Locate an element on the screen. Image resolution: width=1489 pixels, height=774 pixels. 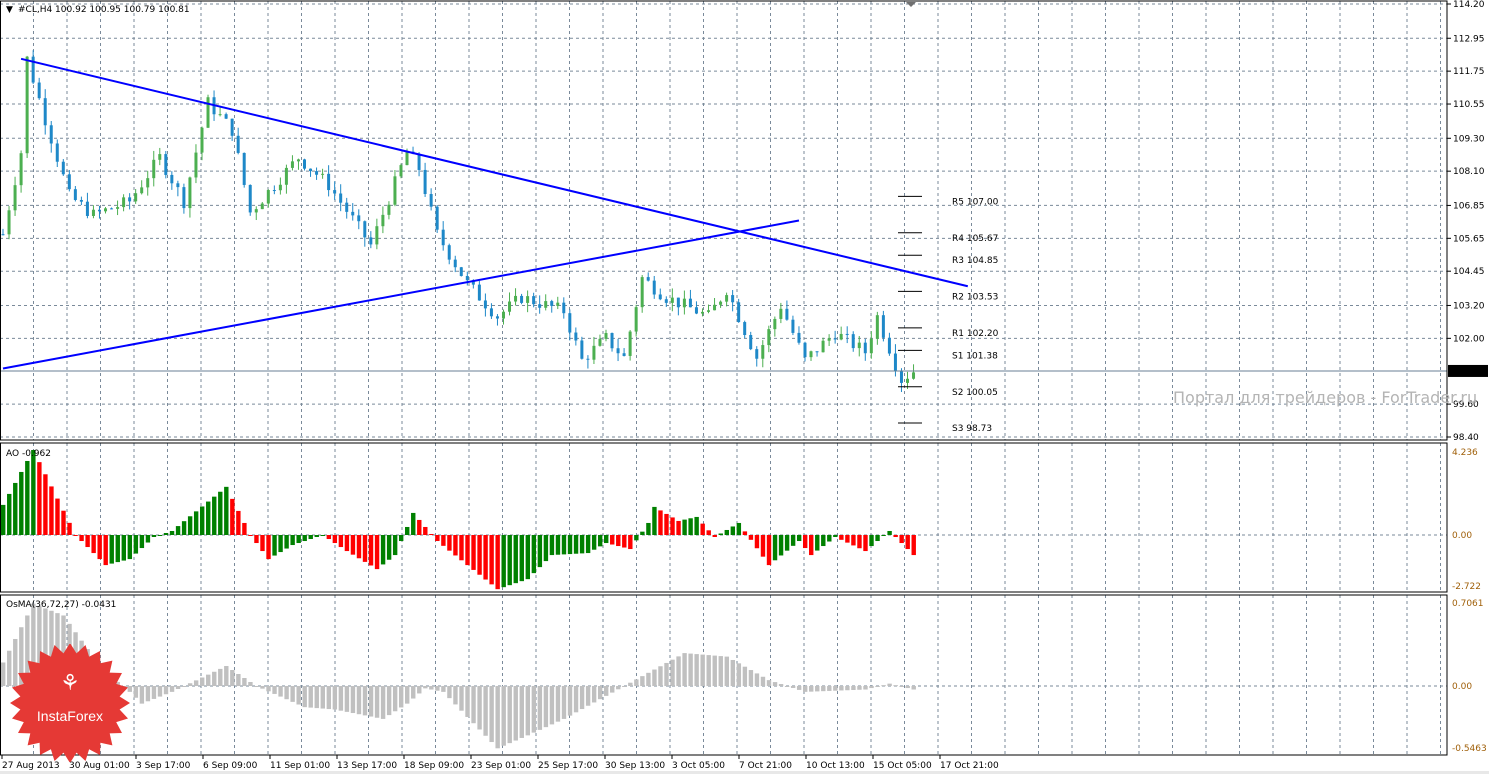
time-label: 23 Sep 01:00 is located at coordinates (501, 766).